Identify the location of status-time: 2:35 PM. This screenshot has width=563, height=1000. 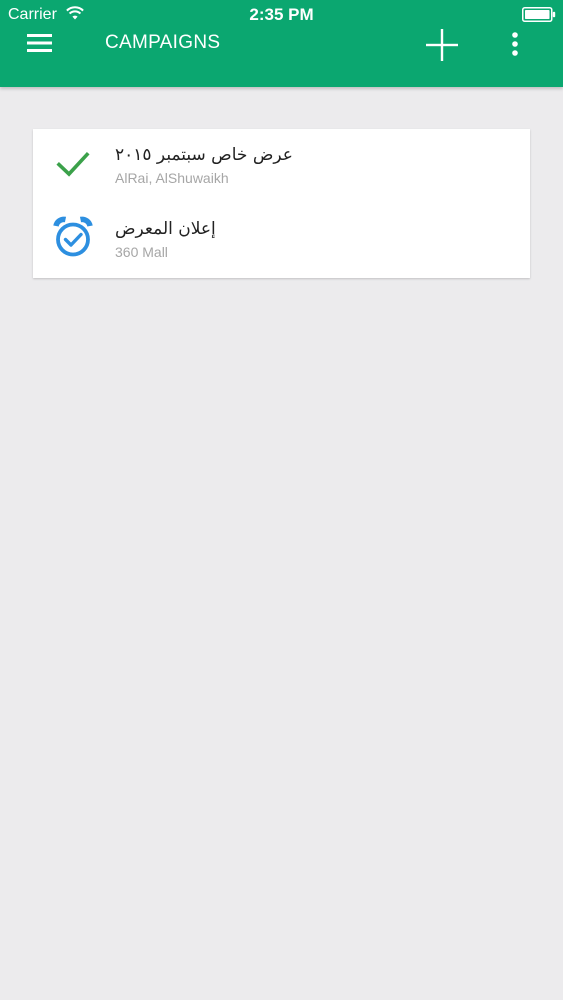
(281, 14).